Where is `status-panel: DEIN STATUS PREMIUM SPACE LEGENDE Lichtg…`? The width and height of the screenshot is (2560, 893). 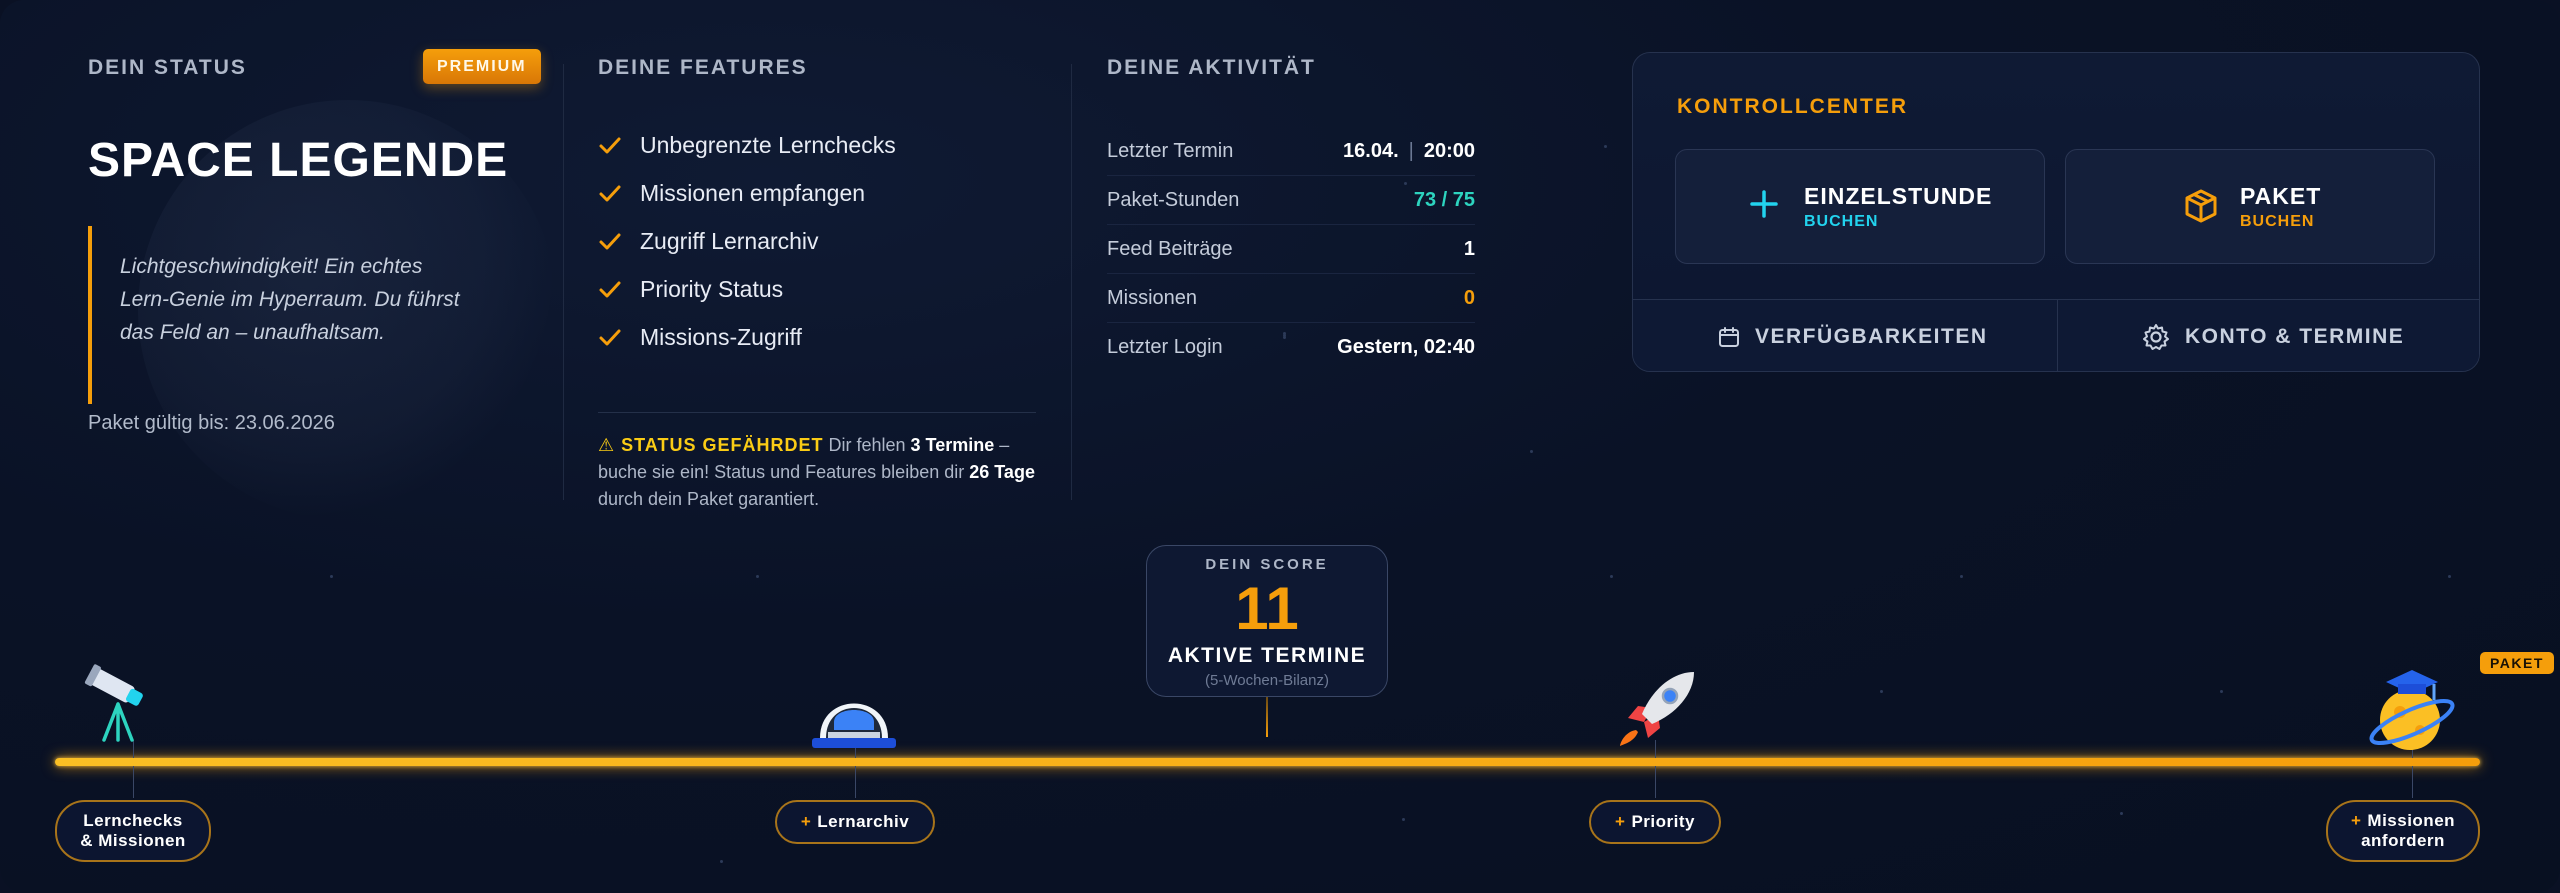
status-panel: DEIN STATUS PREMIUM SPACE LEGENDE Lichtg… is located at coordinates (323, 280).